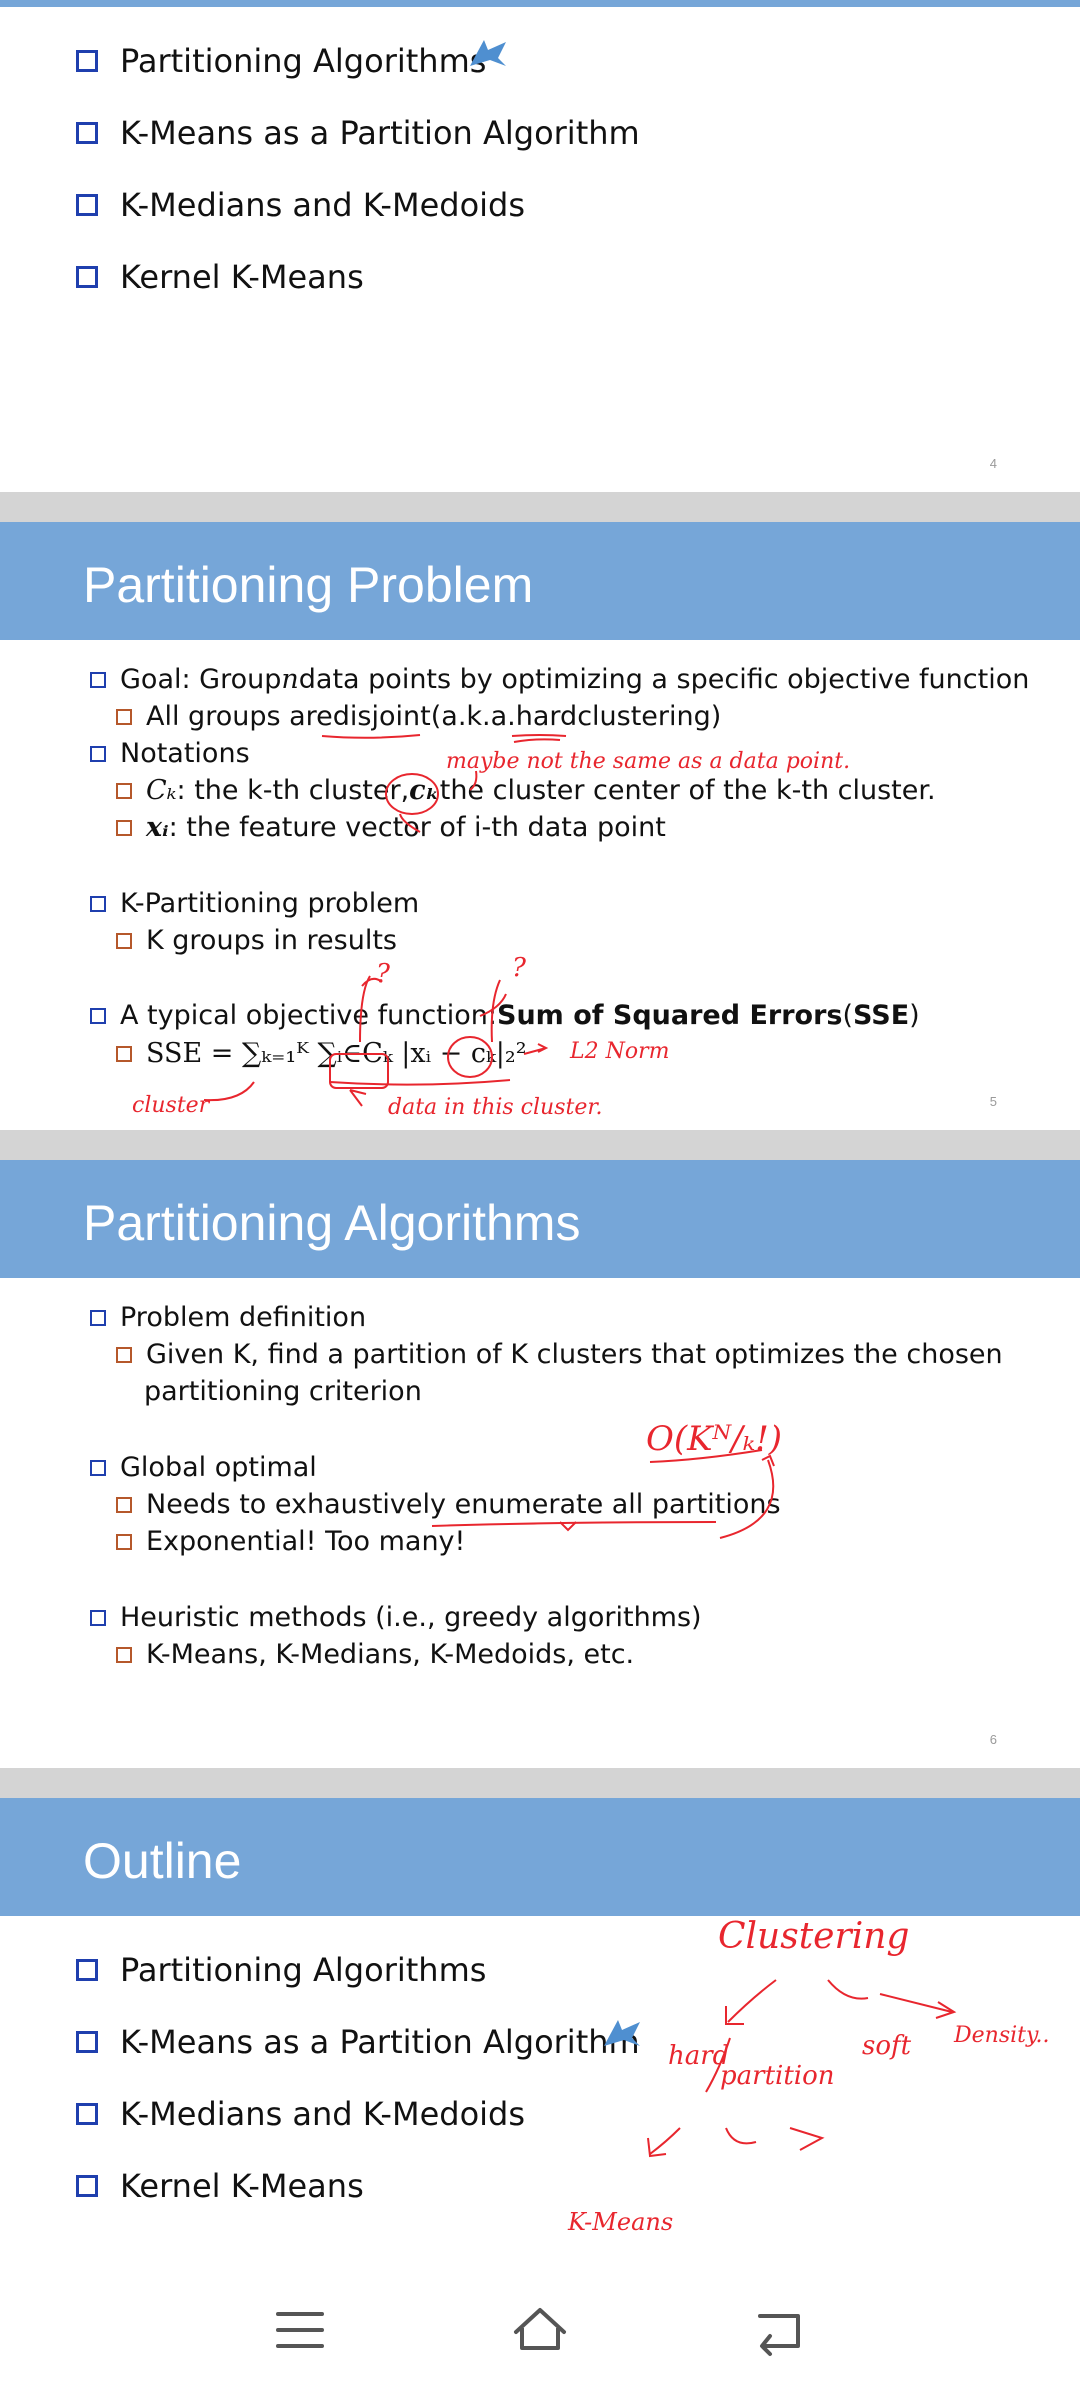  I want to click on svg-text: hard, so click(698, 2056).